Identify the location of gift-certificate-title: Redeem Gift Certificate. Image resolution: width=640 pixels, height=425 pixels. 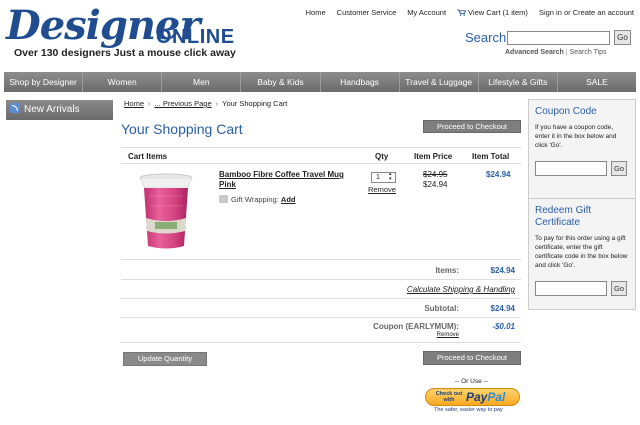
(563, 216).